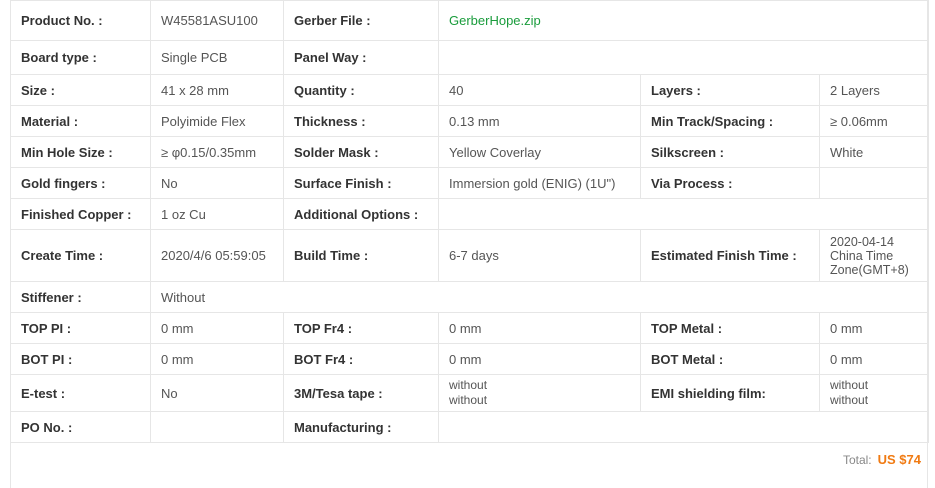 Image resolution: width=935 pixels, height=488 pixels. What do you see at coordinates (539, 90) in the screenshot?
I see `quantity-value: 40` at bounding box center [539, 90].